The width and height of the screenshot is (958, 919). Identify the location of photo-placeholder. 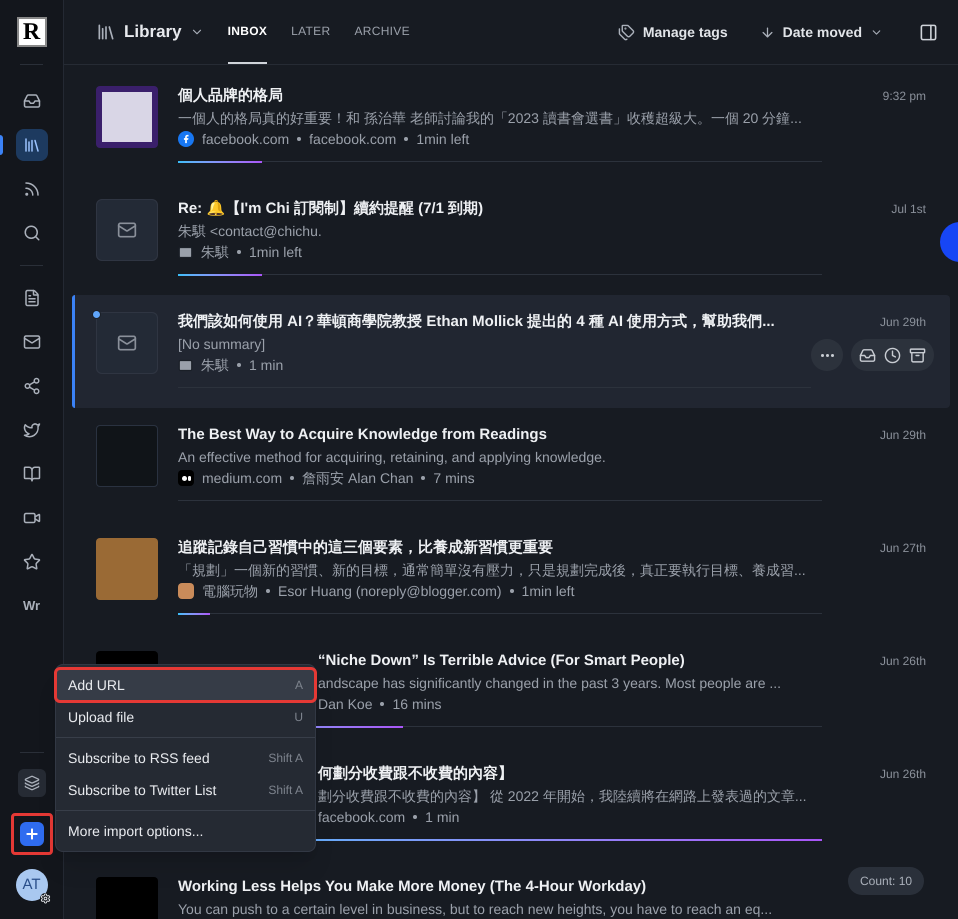
(127, 569).